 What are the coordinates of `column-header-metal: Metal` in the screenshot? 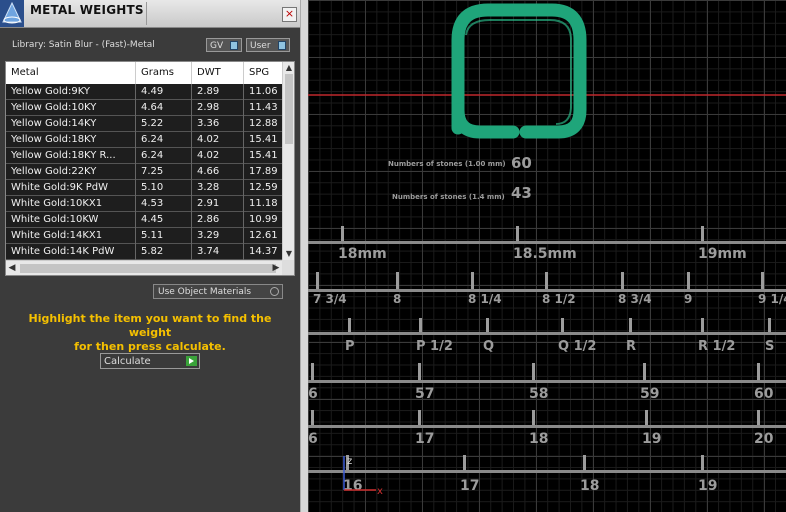 It's located at (71, 73).